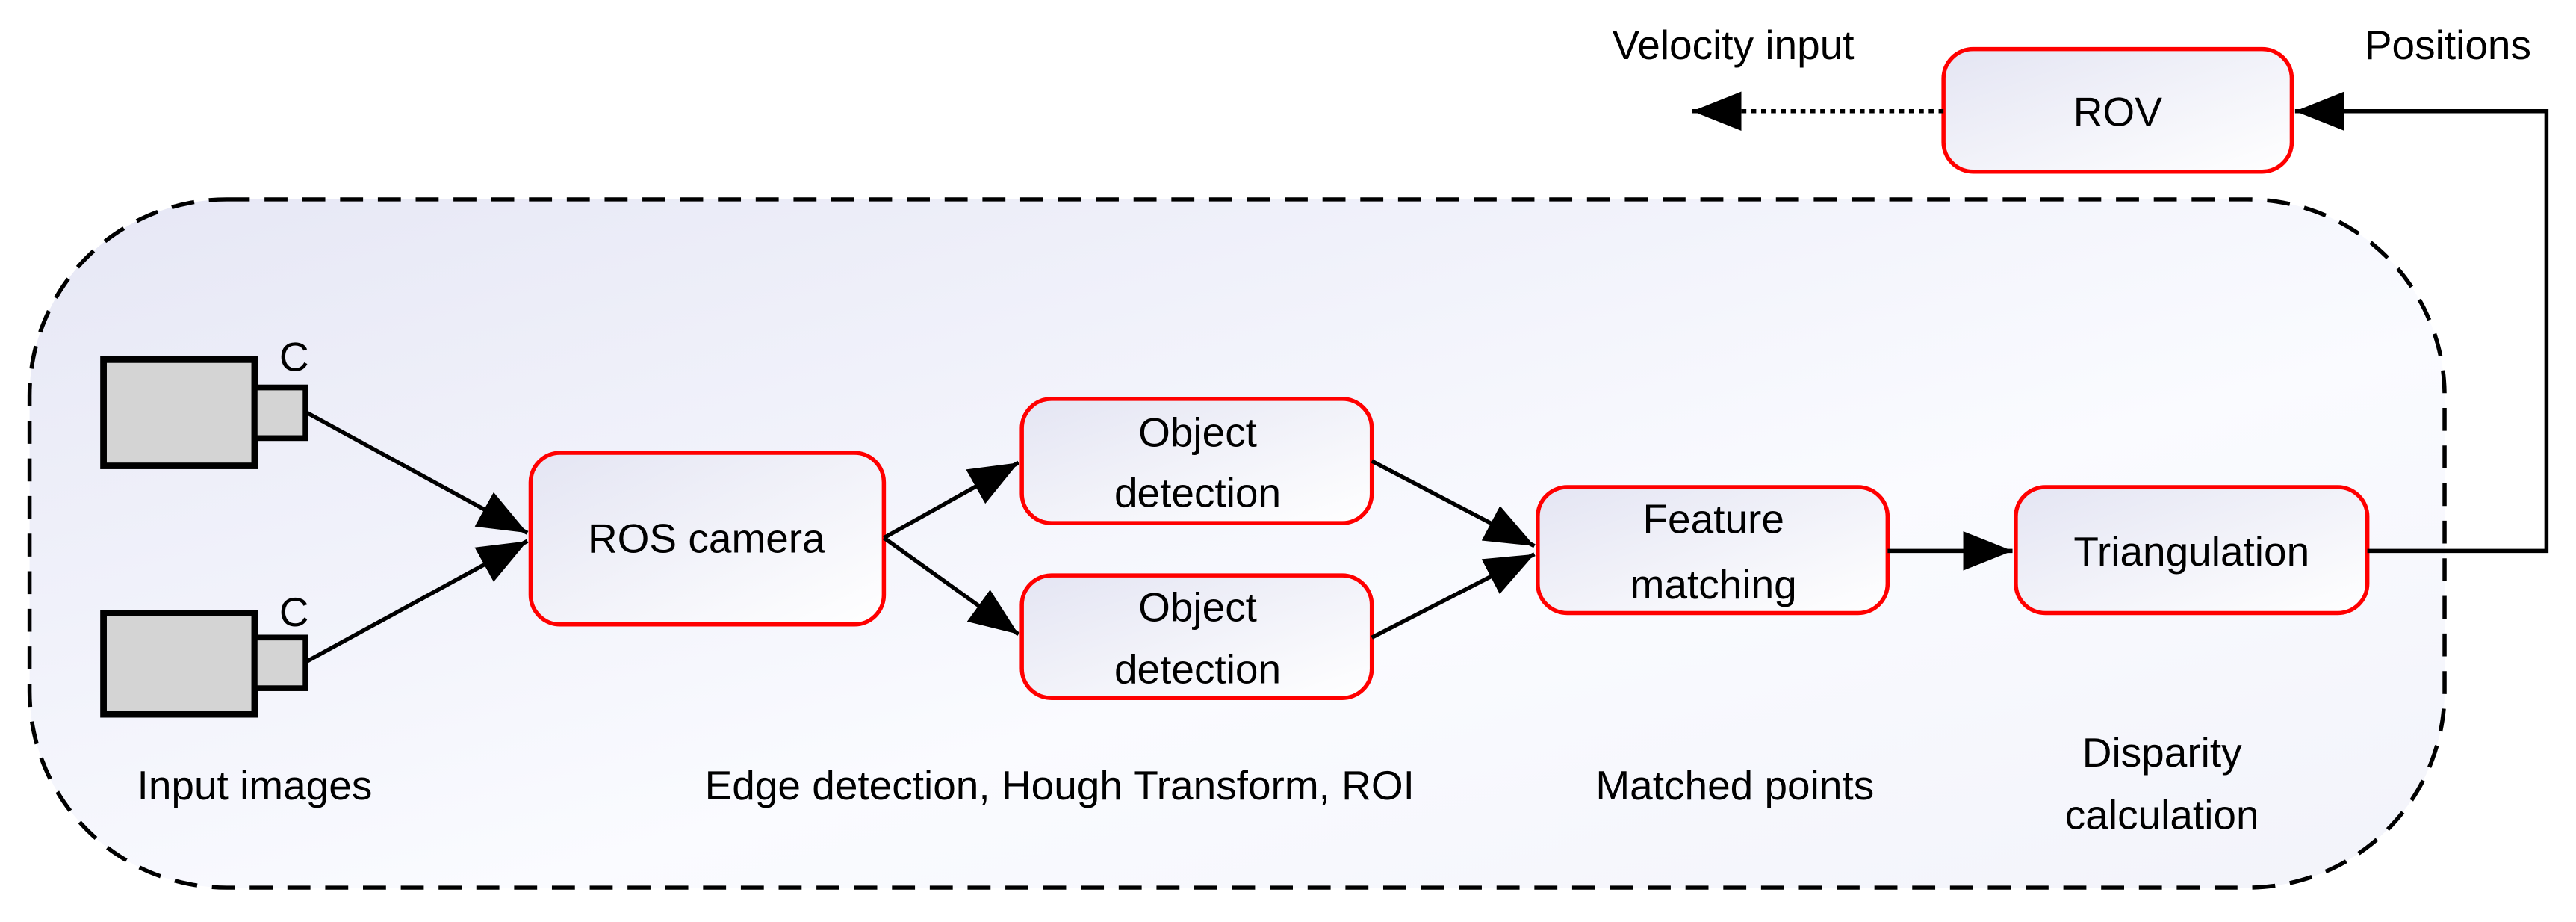 The height and width of the screenshot is (922, 2576). I want to click on svg-text: ROS camera, so click(707, 539).